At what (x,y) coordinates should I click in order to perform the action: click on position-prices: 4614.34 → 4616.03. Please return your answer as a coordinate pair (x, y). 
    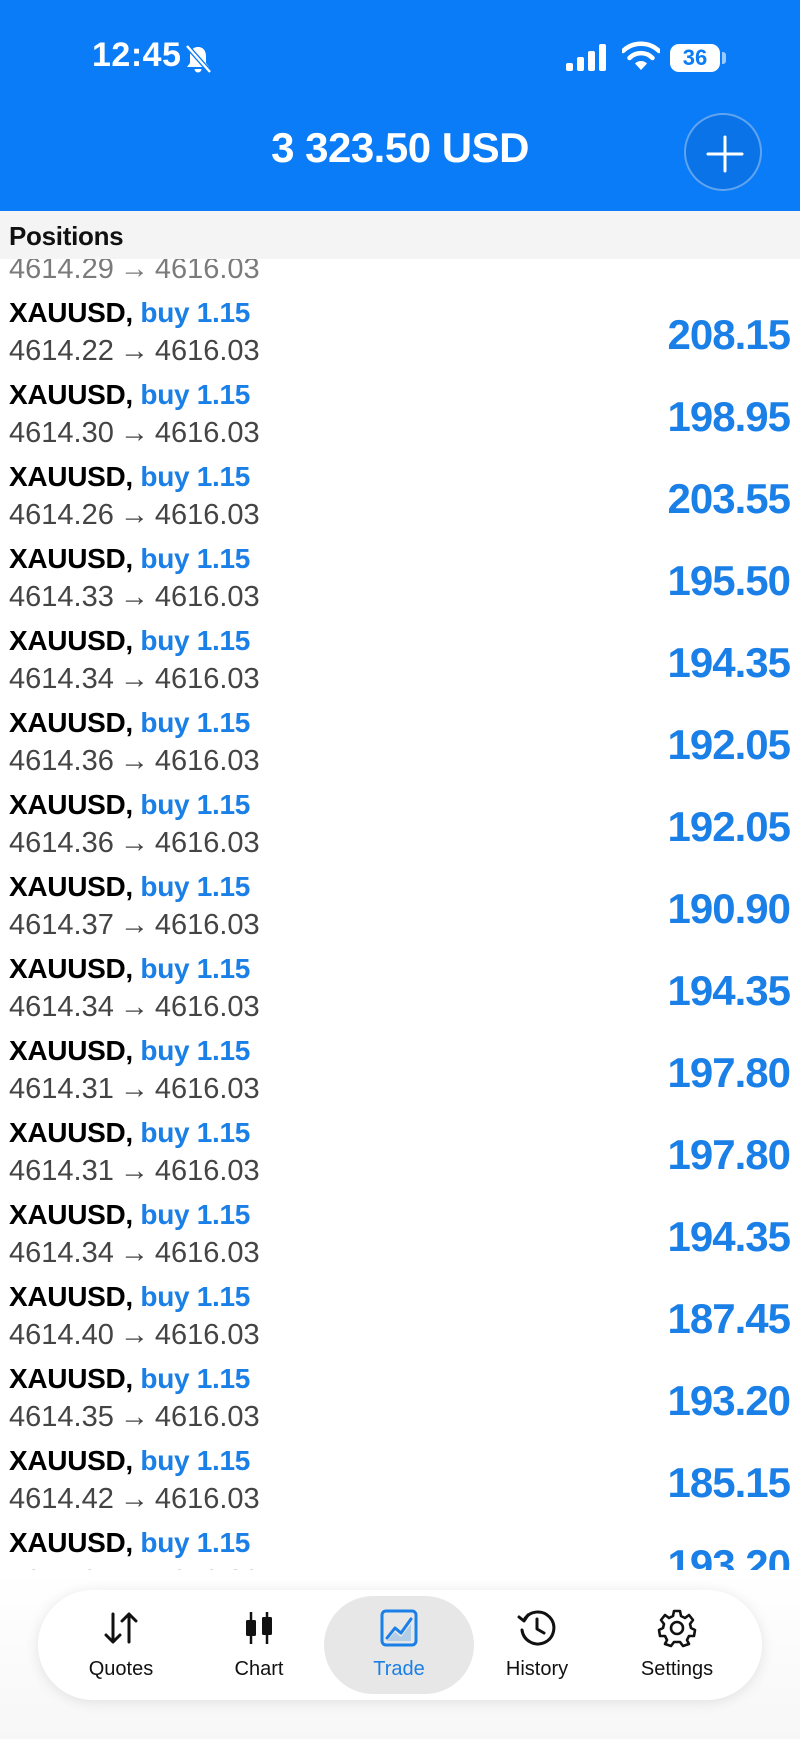
    Looking at the image, I should click on (134, 1253).